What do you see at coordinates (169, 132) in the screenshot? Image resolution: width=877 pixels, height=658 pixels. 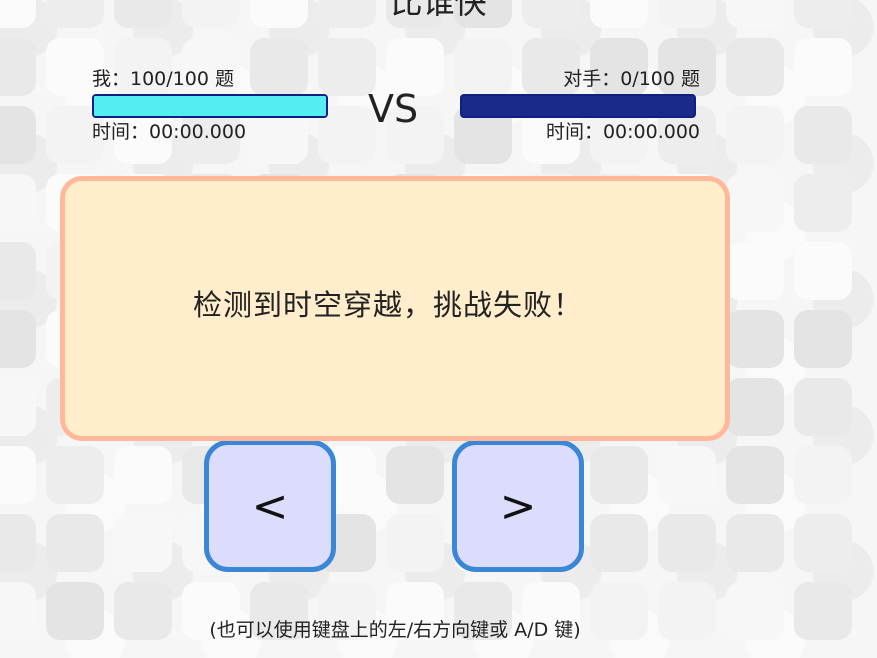 I see `my-time-label: 时间：00:00.000` at bounding box center [169, 132].